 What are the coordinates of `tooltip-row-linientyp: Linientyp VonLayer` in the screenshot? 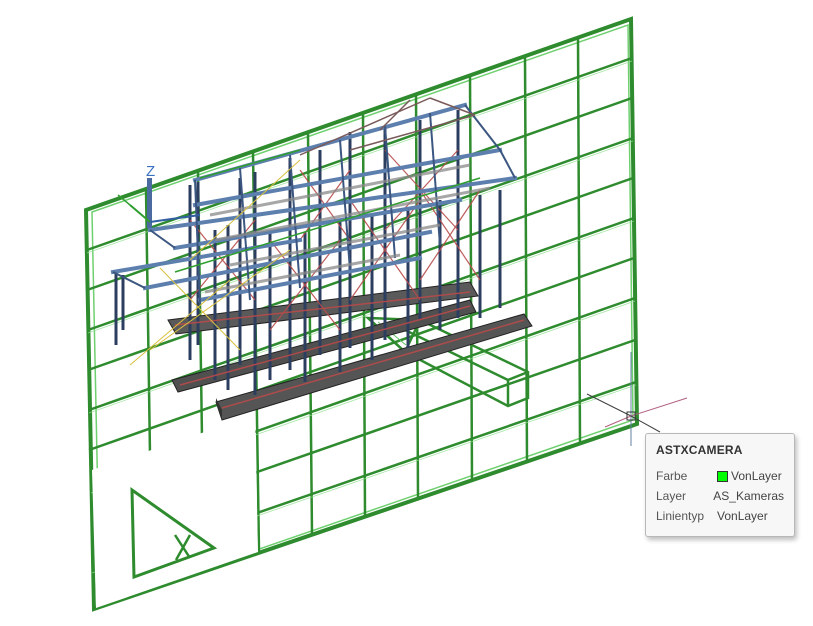 It's located at (720, 516).